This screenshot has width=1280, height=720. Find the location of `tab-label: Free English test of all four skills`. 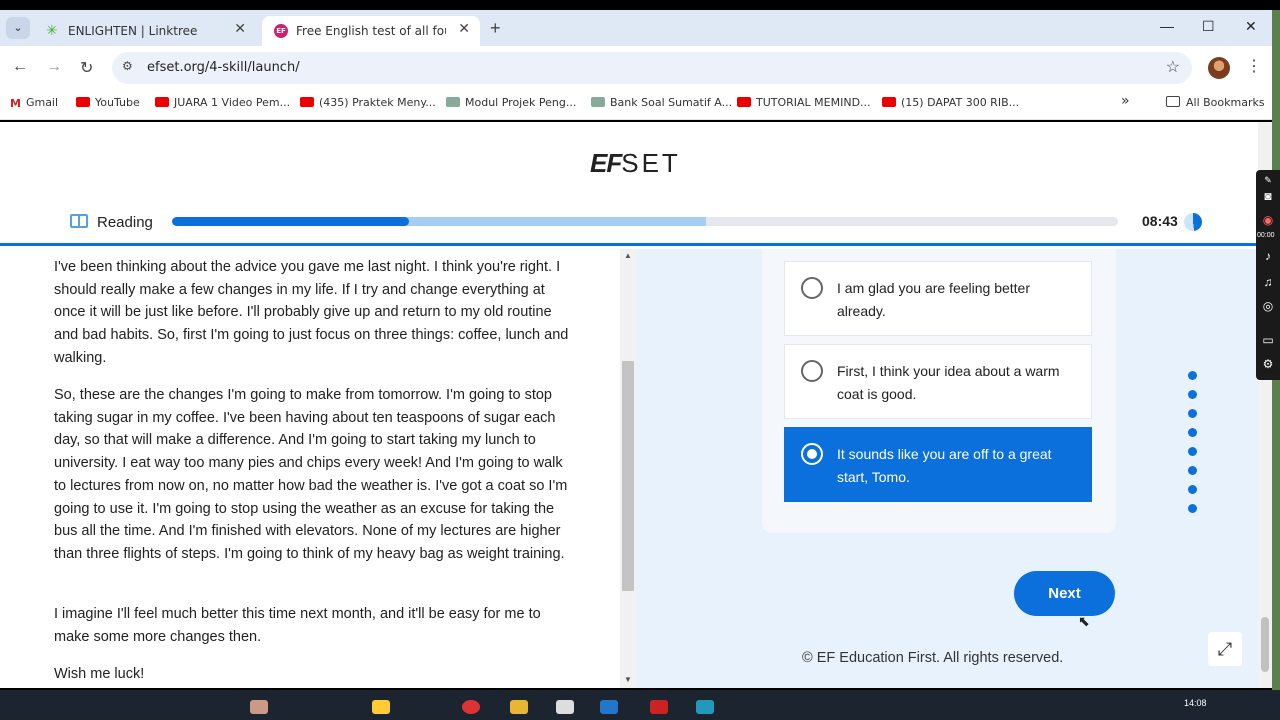

tab-label: Free English test of all four skills is located at coordinates (371, 31).